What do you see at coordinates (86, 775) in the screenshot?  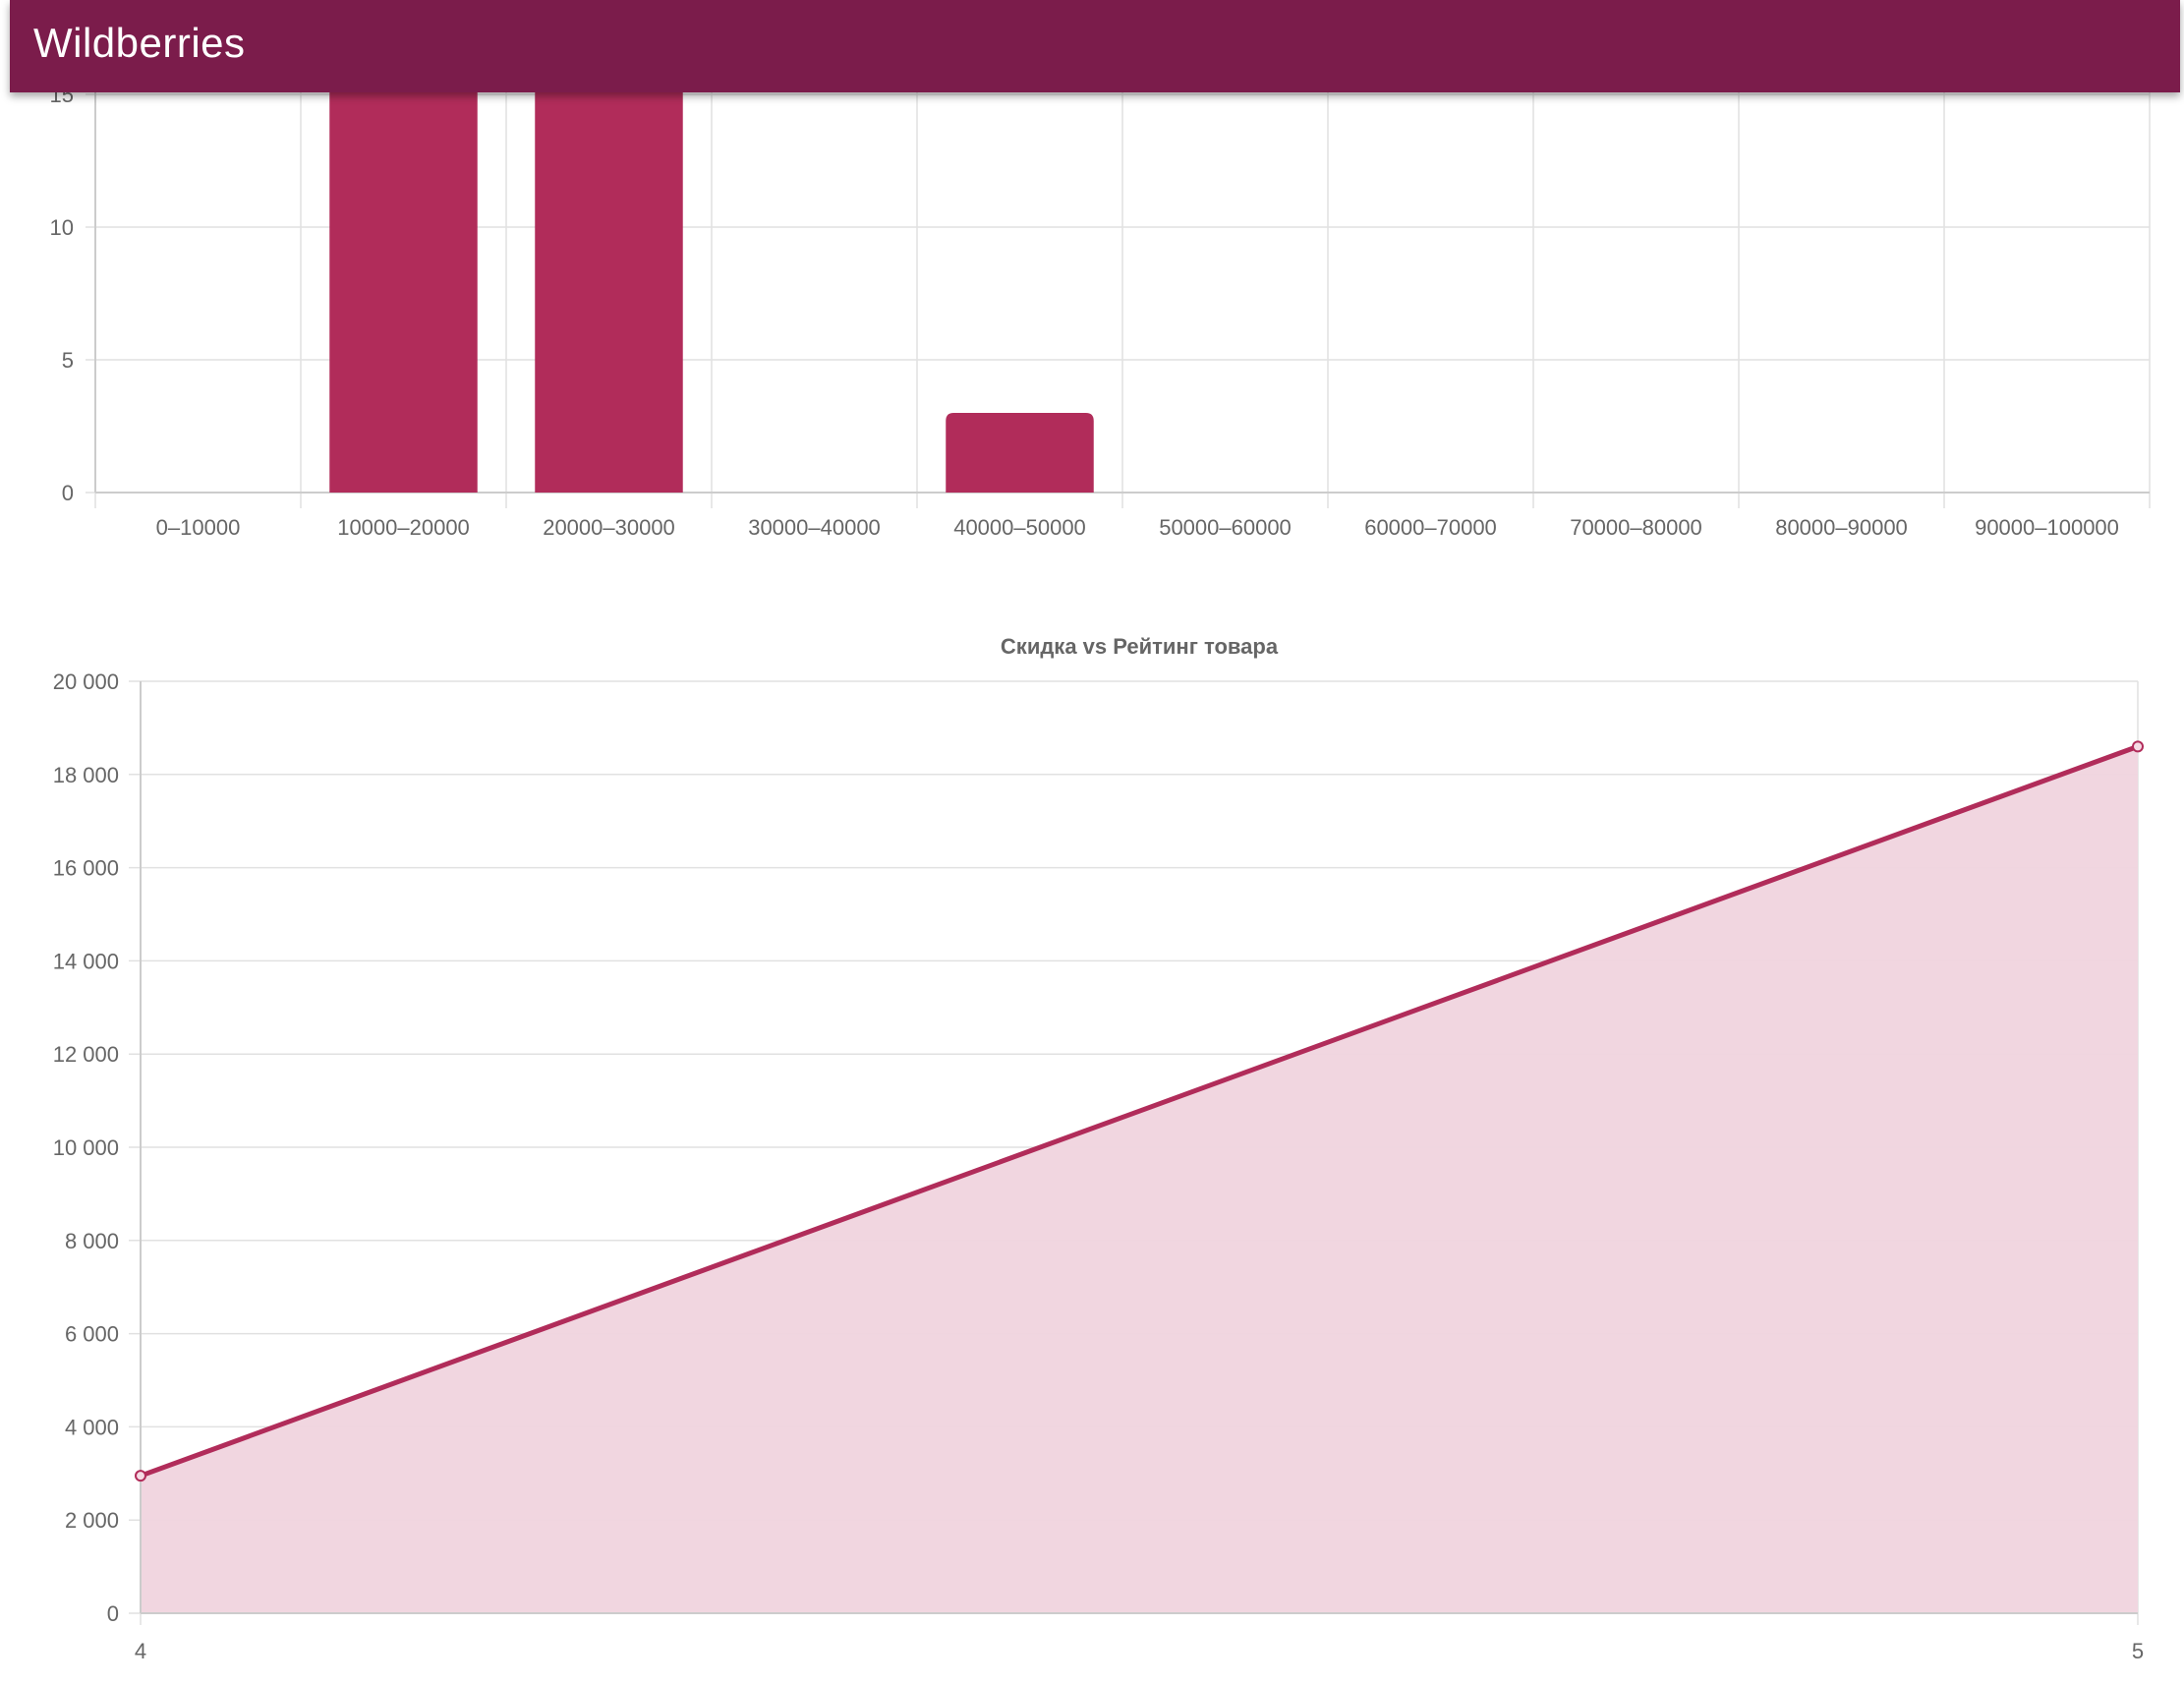 I see `y-tick-label: 18 000` at bounding box center [86, 775].